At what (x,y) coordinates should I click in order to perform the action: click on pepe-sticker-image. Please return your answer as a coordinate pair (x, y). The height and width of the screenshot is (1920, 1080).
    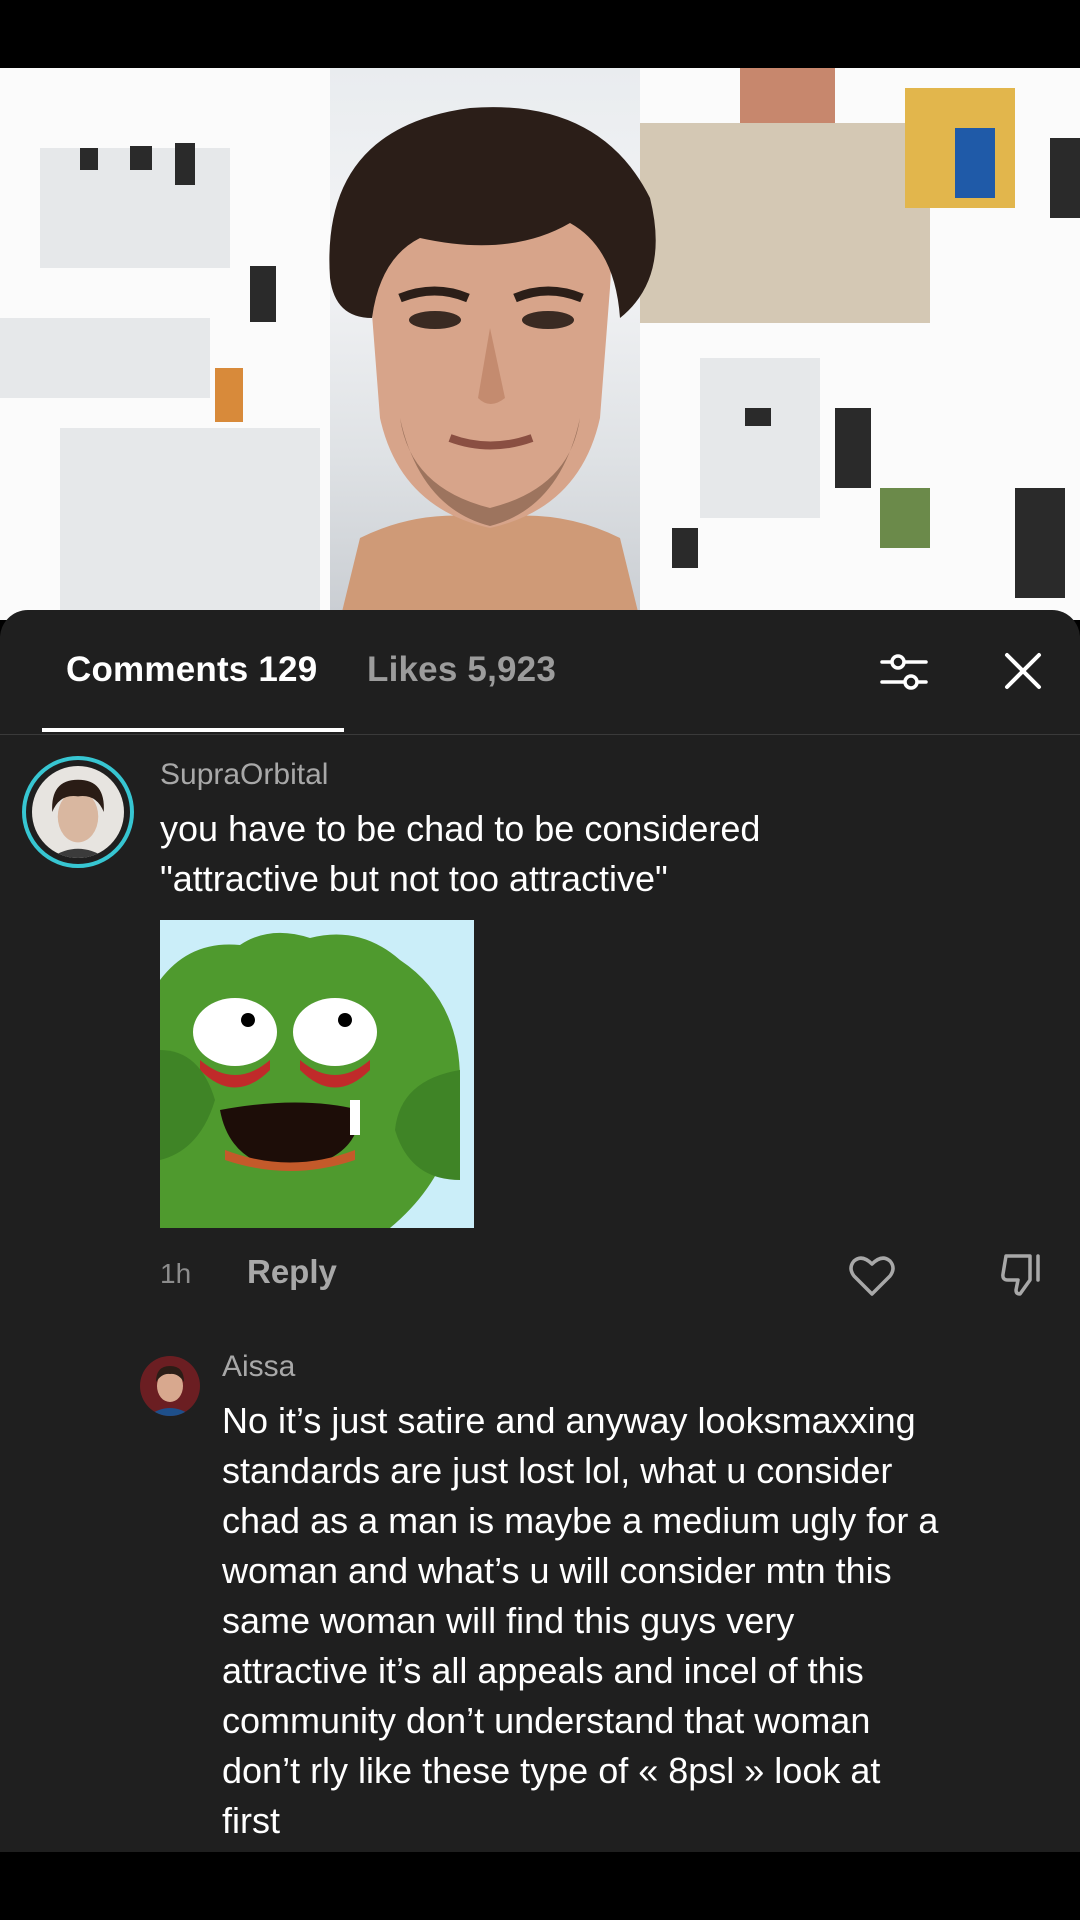
    Looking at the image, I should click on (317, 1074).